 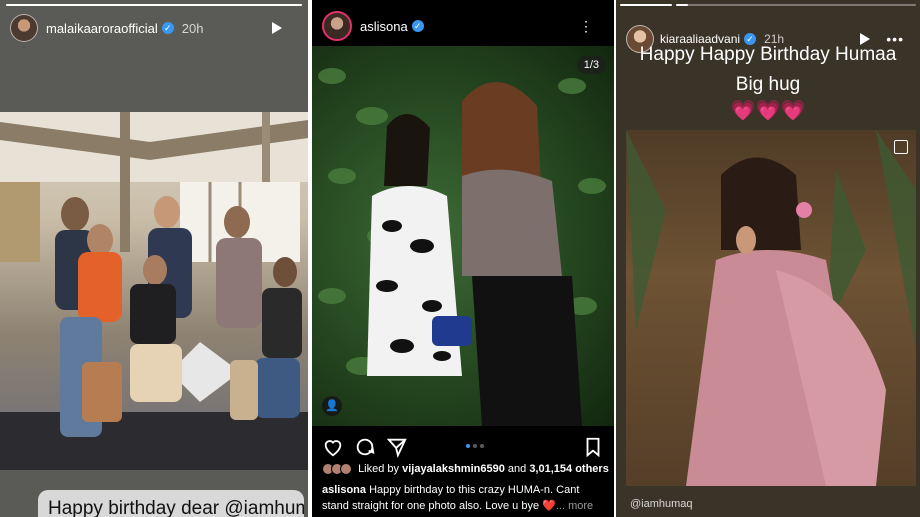 What do you see at coordinates (171, 503) in the screenshot?
I see `story-caption: Happy birthday dear @iamhumaq` at bounding box center [171, 503].